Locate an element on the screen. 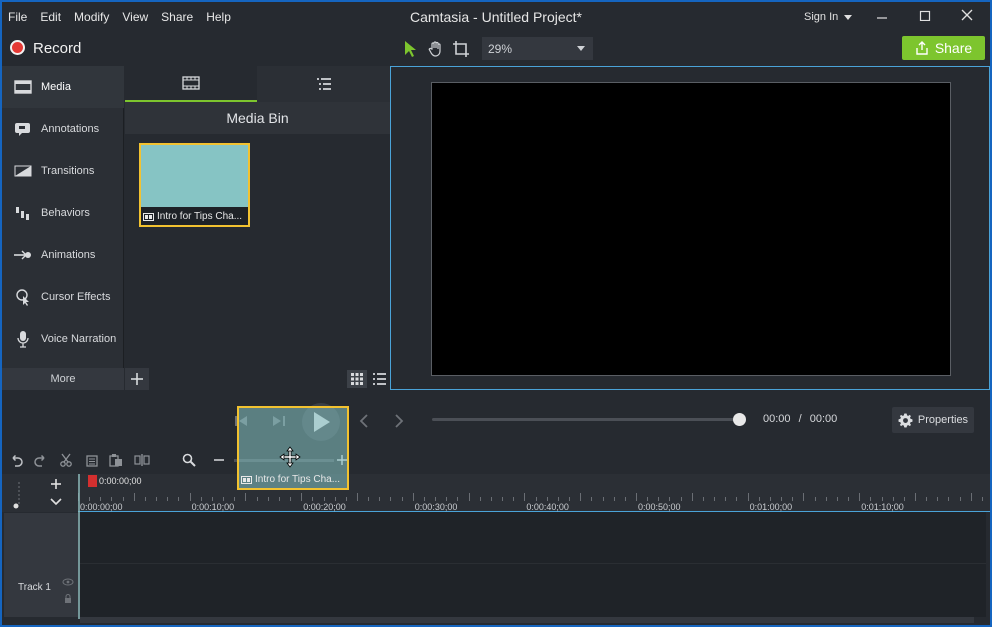 The width and height of the screenshot is (992, 627). chevron-down-icon is located at coordinates (56, 502).